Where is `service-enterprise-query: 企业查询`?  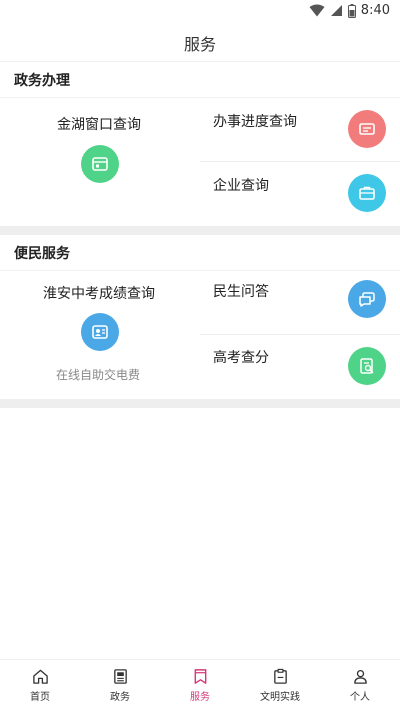
service-enterprise-query: 企业查询 is located at coordinates (300, 194).